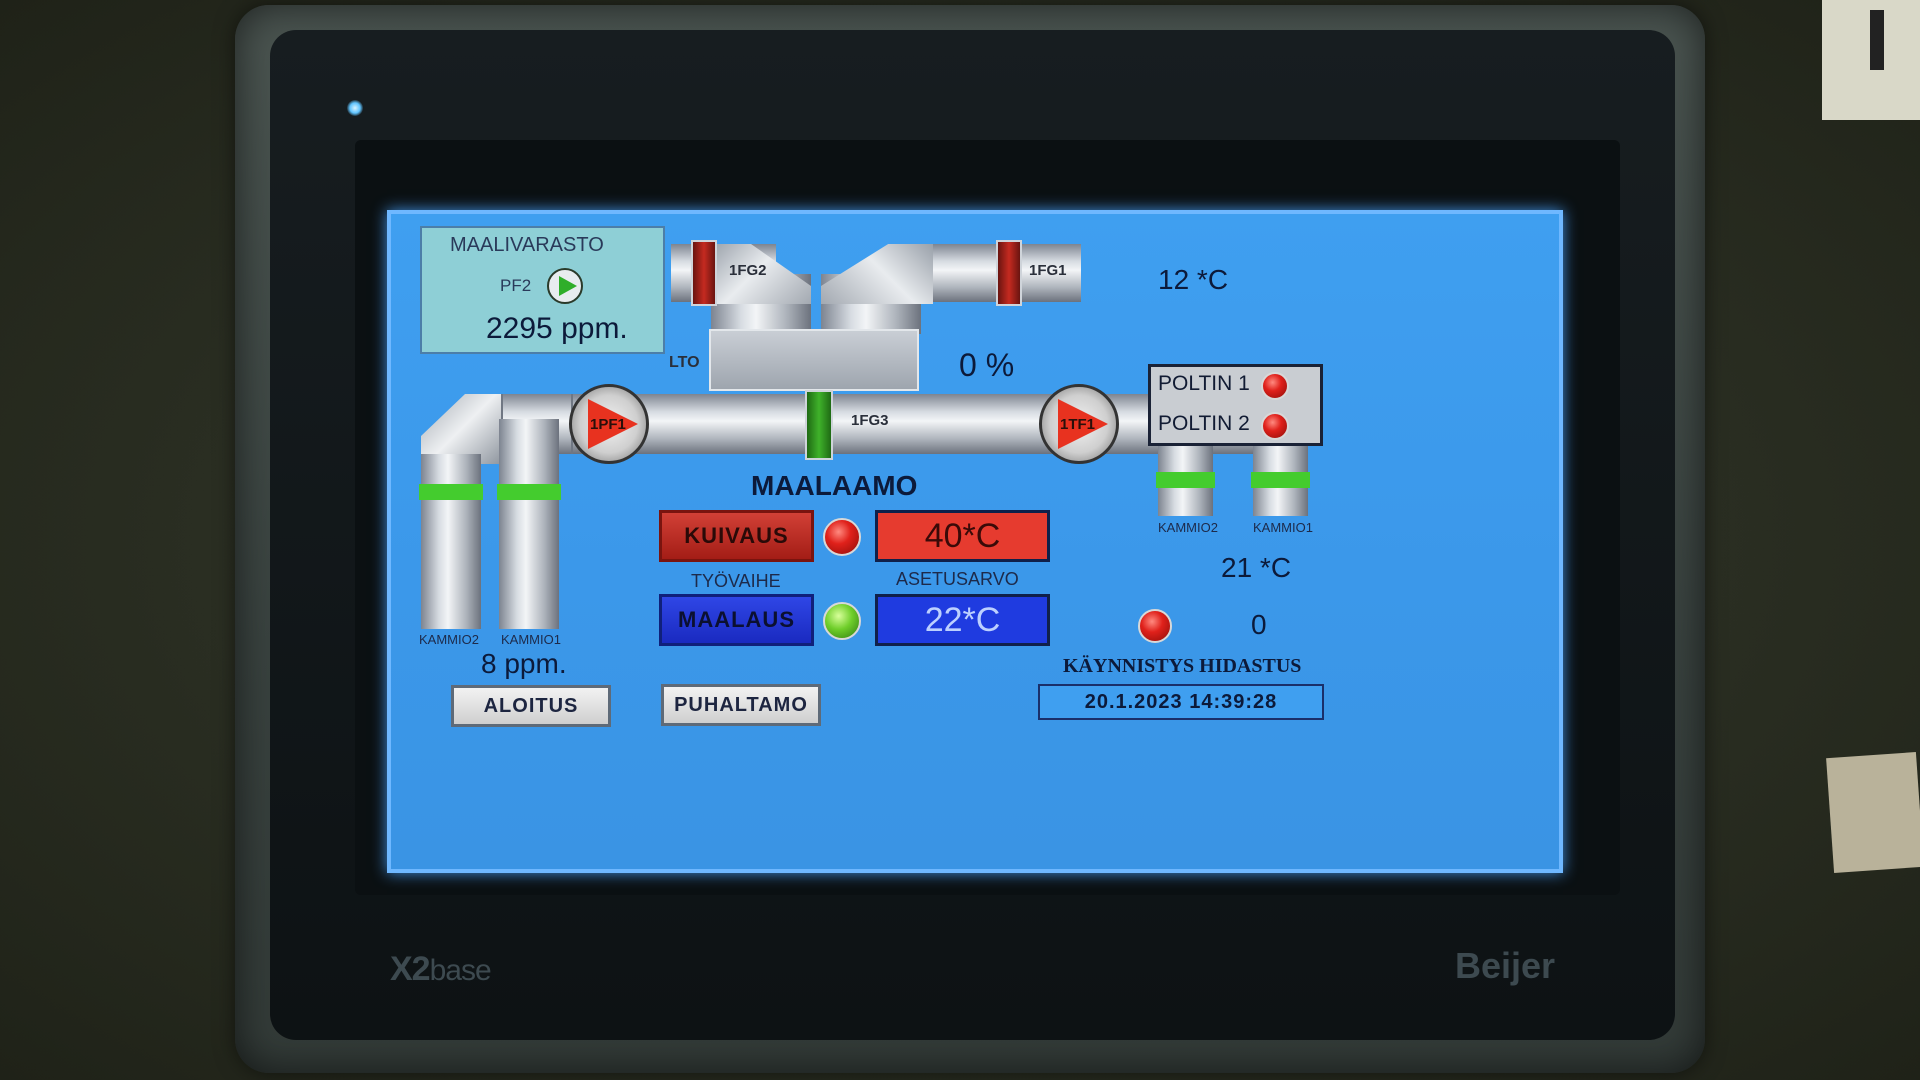 This screenshot has height=1080, width=1920. I want to click on startup-delay-label: KÄYNNISTYS HIDASTUS, so click(1182, 666).